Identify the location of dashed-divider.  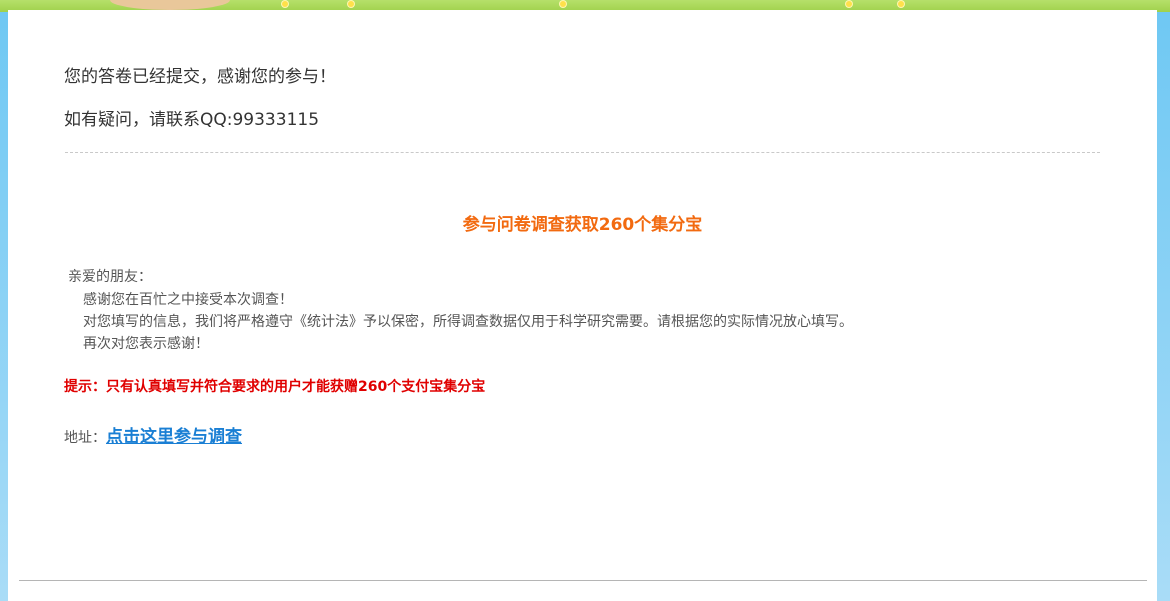
(582, 152).